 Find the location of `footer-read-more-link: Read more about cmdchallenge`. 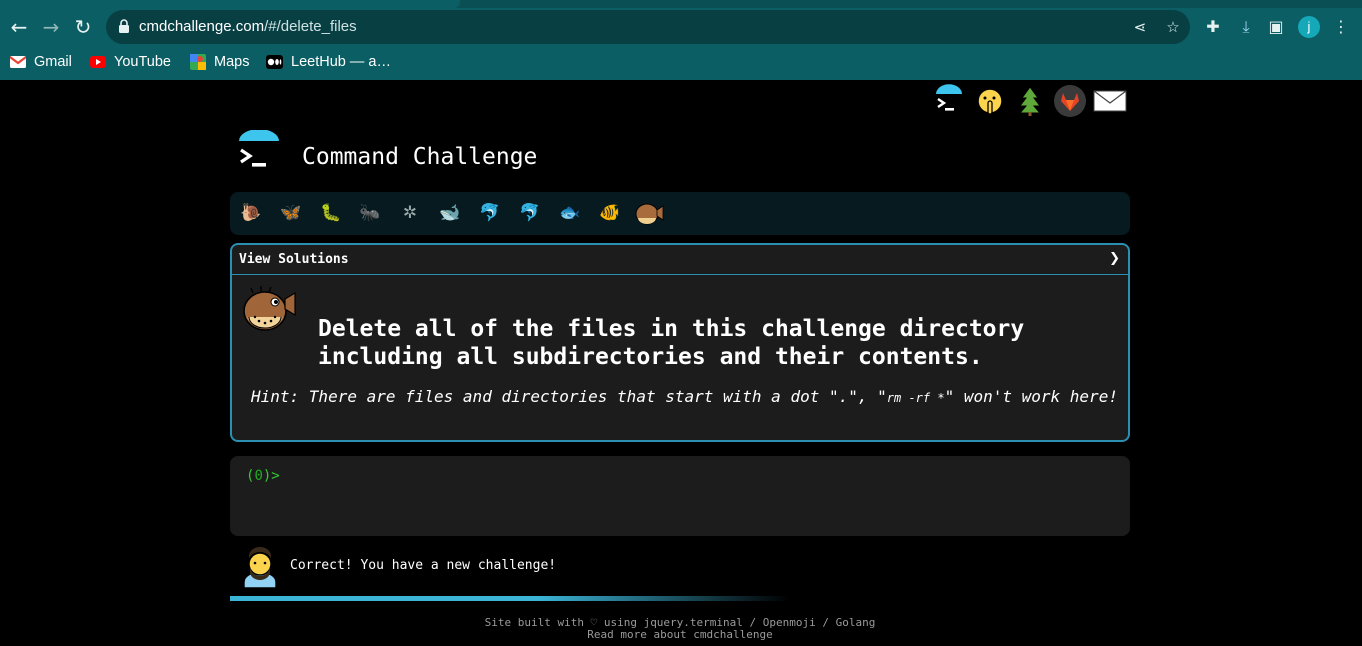

footer-read-more-link: Read more about cmdchallenge is located at coordinates (680, 635).